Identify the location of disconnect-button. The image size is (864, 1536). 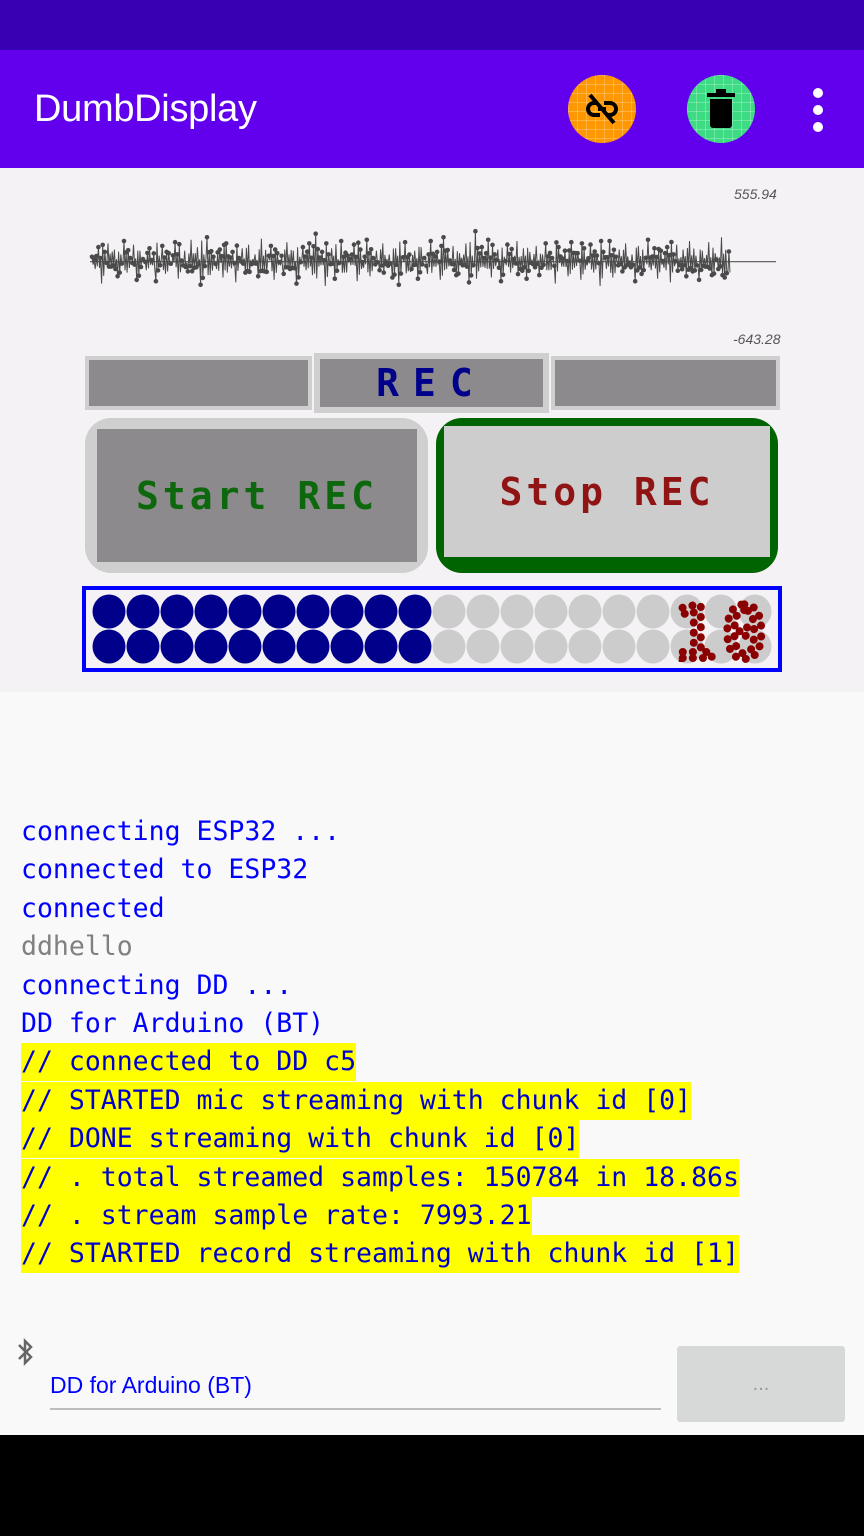
(602, 109).